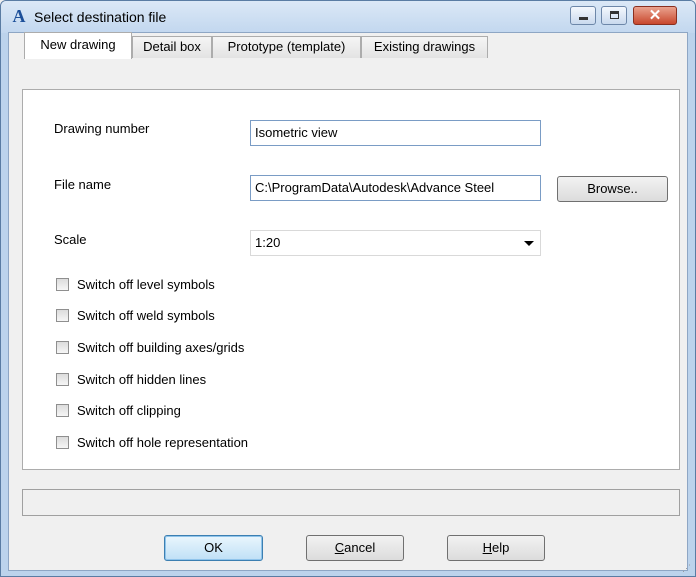 The width and height of the screenshot is (696, 577). What do you see at coordinates (163, 442) in the screenshot?
I see `checkbox-label: Switch off hole representation` at bounding box center [163, 442].